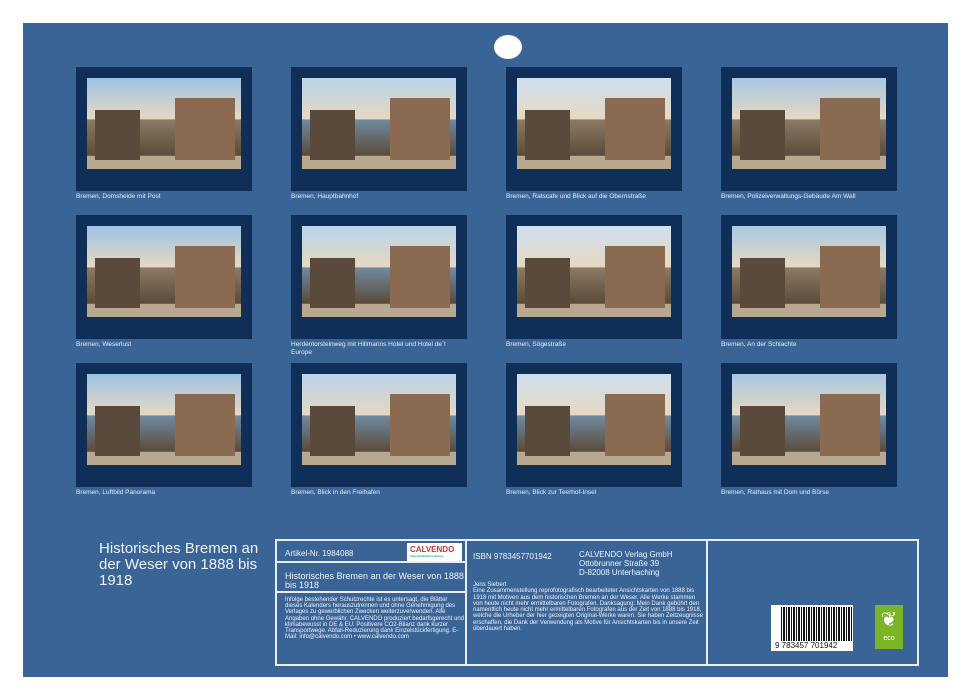 Image resolution: width=971 pixels, height=700 pixels. Describe the element at coordinates (325, 196) in the screenshot. I see `image-caption: Bremen, Hauptbahnhof` at that location.